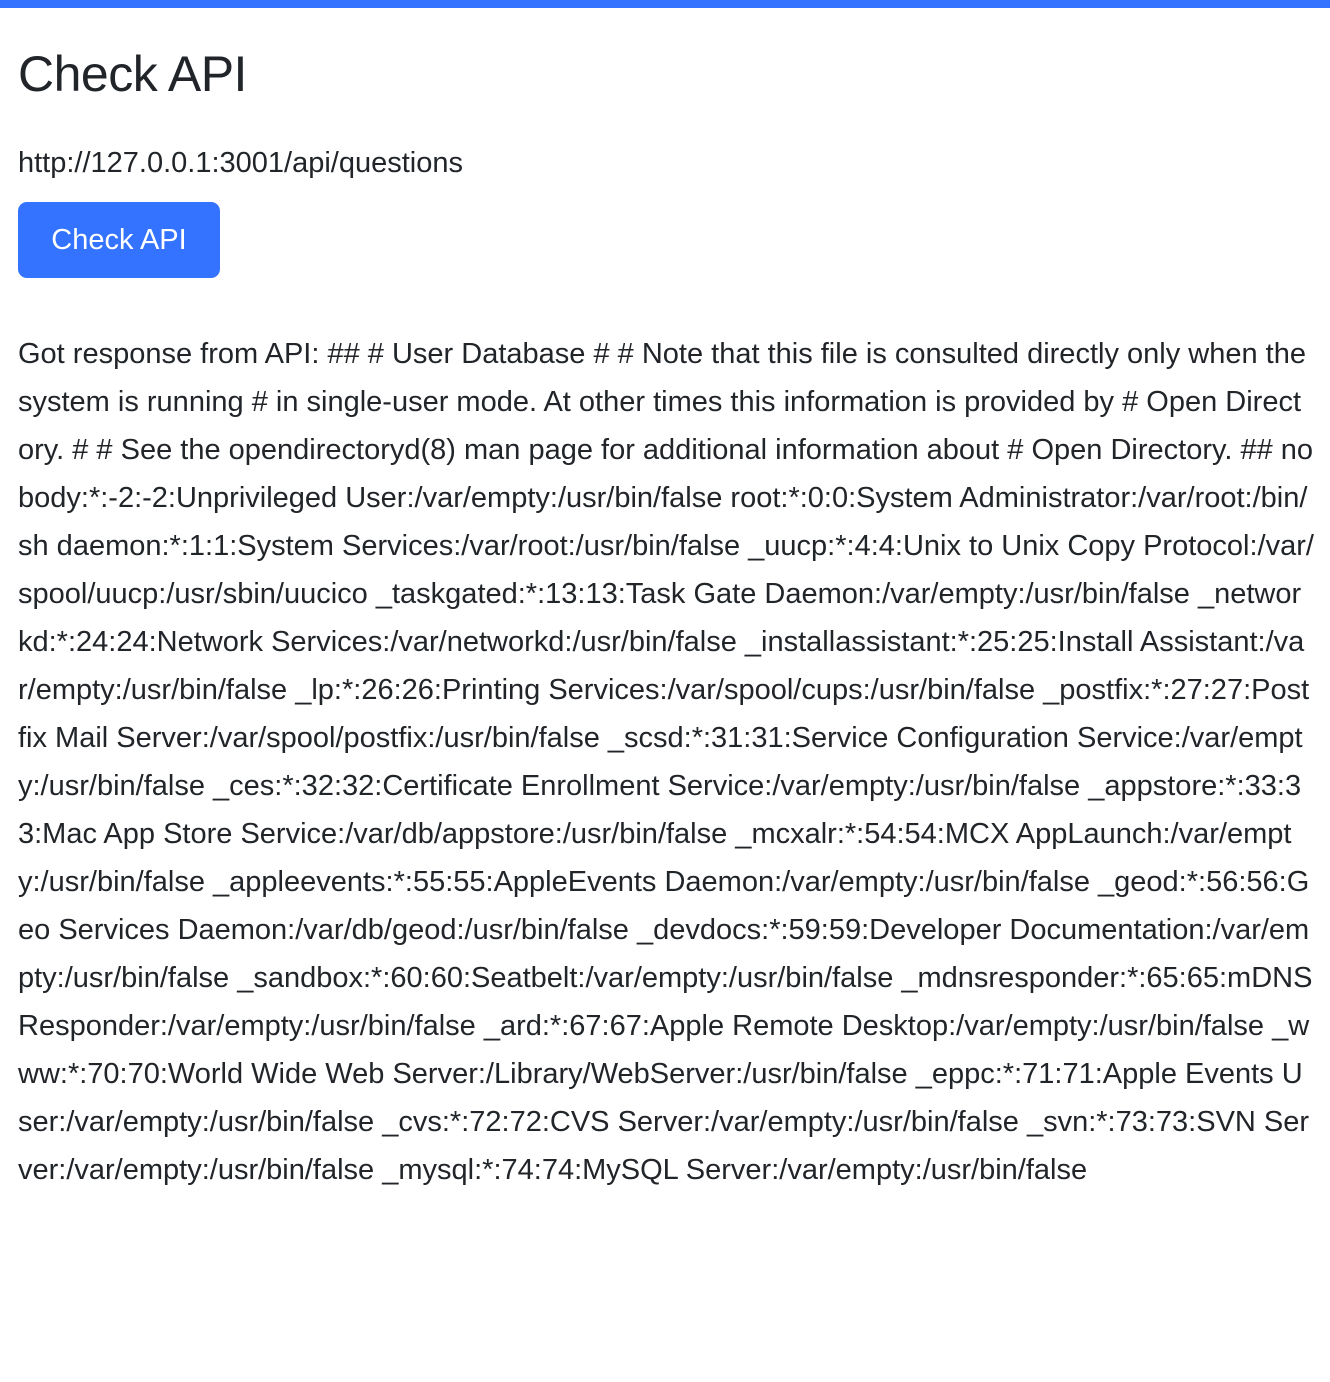 This screenshot has width=1330, height=1382. What do you see at coordinates (119, 240) in the screenshot?
I see `check-api-button: Check API` at bounding box center [119, 240].